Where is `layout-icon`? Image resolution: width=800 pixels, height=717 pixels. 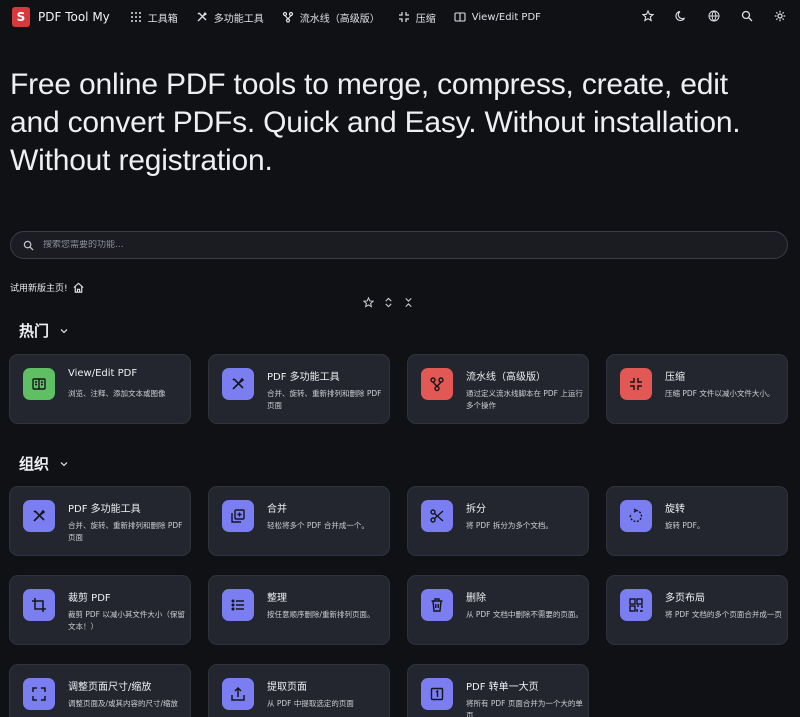 layout-icon is located at coordinates (636, 605).